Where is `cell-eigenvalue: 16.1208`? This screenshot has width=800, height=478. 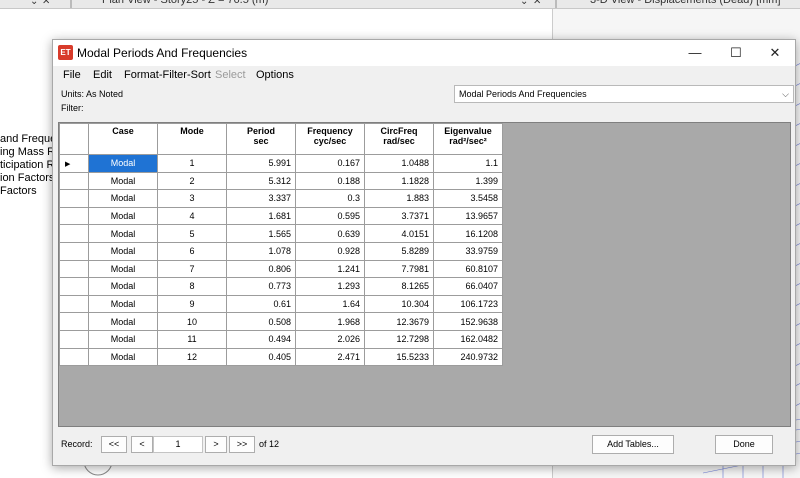 cell-eigenvalue: 16.1208 is located at coordinates (468, 233).